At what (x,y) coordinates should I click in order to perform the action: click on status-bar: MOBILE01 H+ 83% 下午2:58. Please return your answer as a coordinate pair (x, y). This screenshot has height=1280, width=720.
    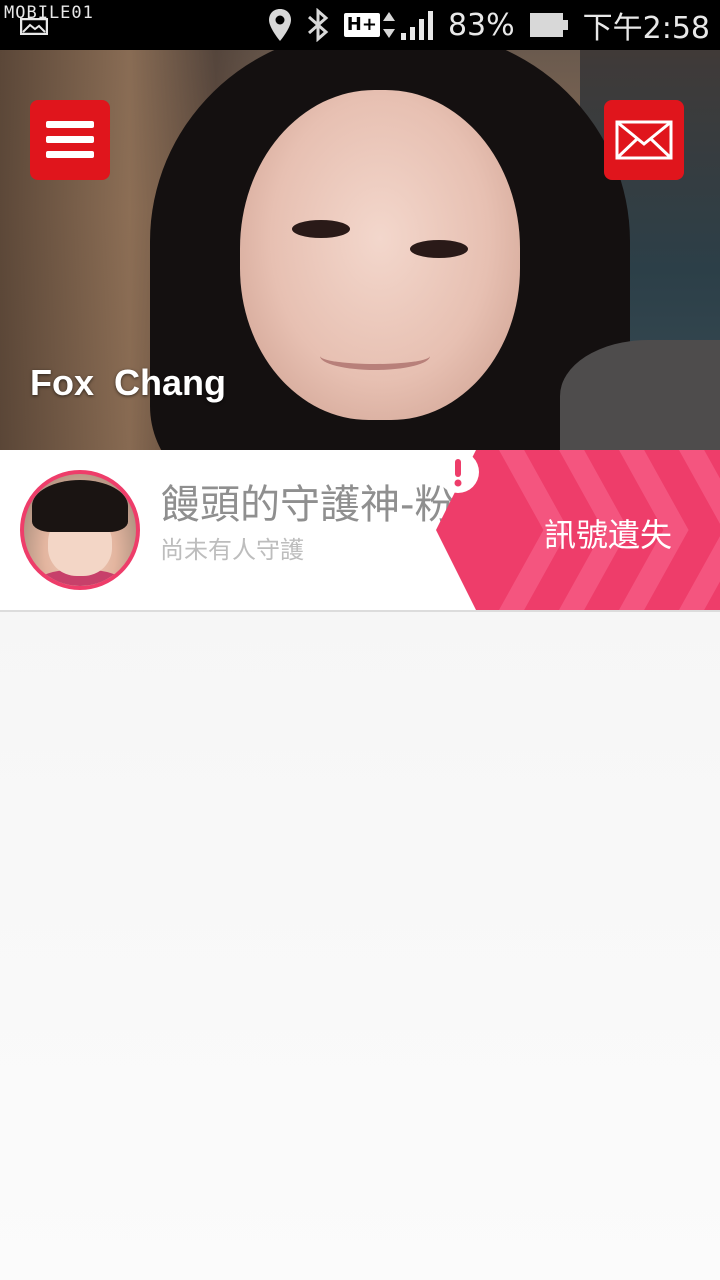
    Looking at the image, I should click on (360, 25).